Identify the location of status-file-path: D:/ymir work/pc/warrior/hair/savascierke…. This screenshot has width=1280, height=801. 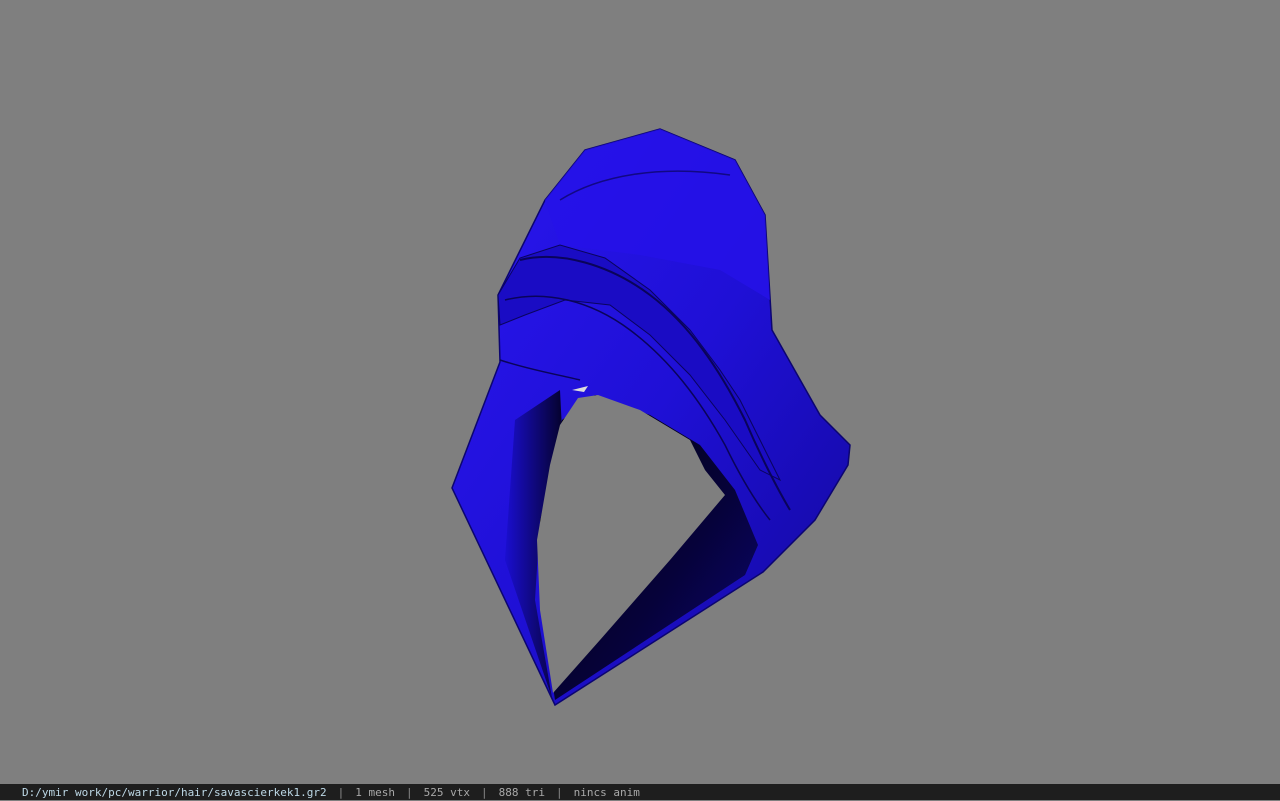
(174, 792).